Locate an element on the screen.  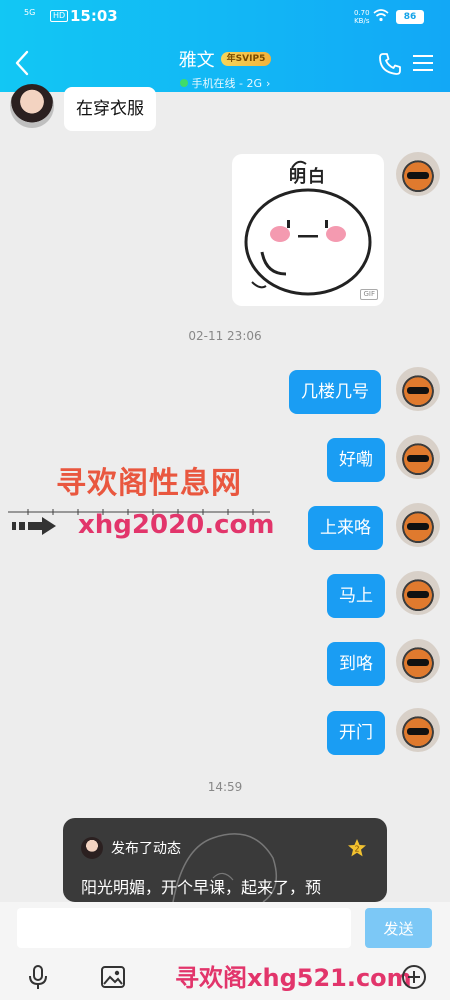
star-badge-icon: 2 is located at coordinates (357, 848).